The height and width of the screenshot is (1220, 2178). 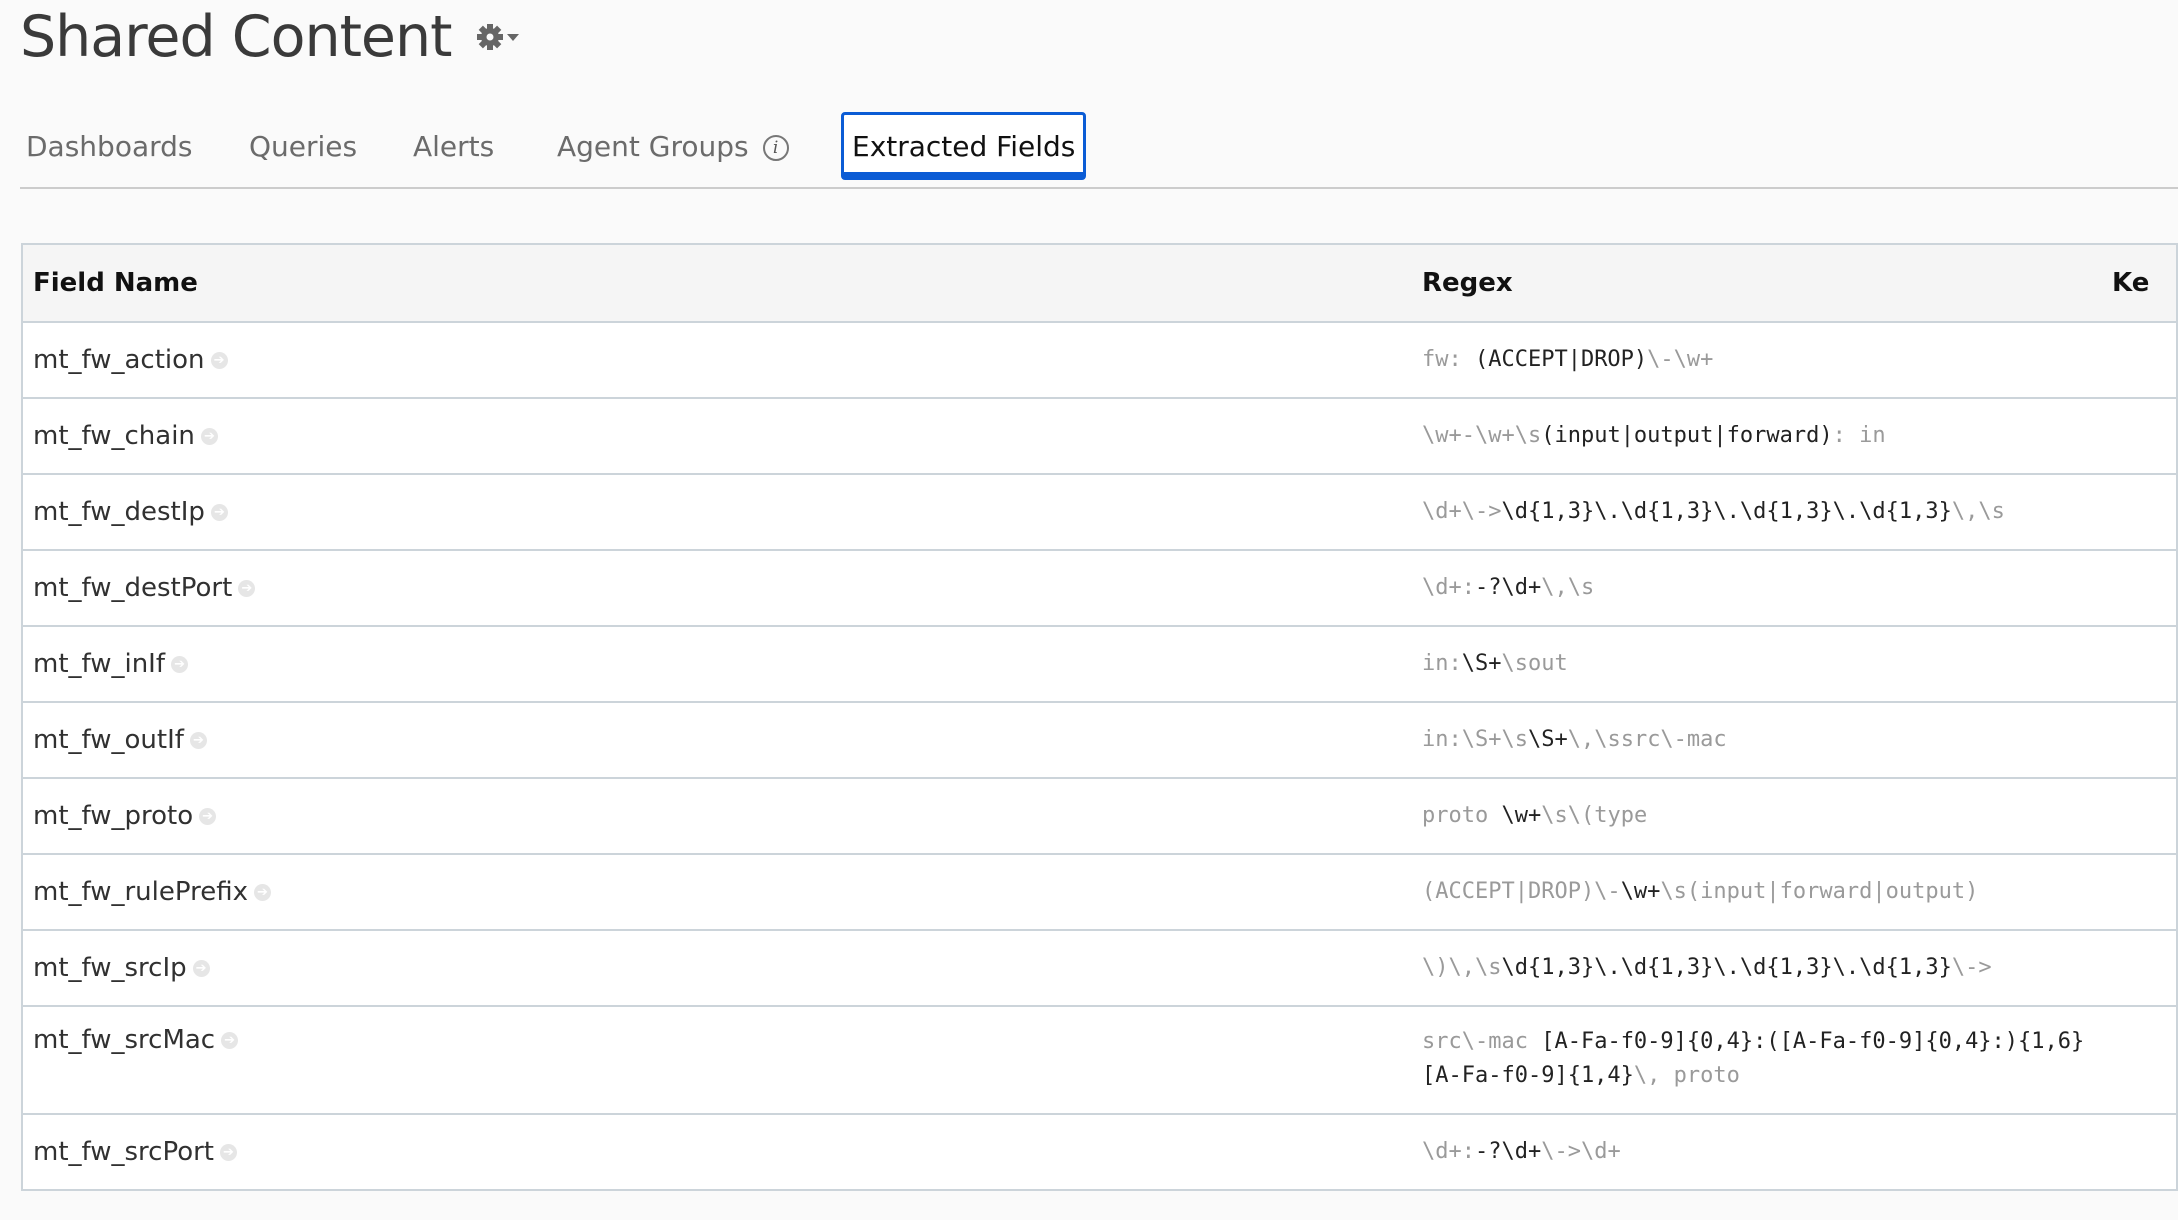 What do you see at coordinates (1462, 511) in the screenshot?
I see `regex-context: \d+\->` at bounding box center [1462, 511].